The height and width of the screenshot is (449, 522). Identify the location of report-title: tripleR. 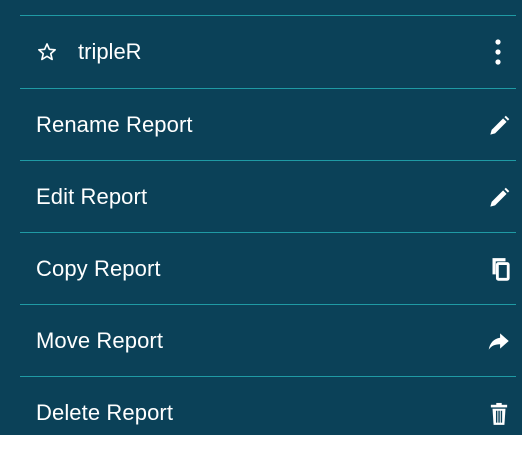
(110, 51).